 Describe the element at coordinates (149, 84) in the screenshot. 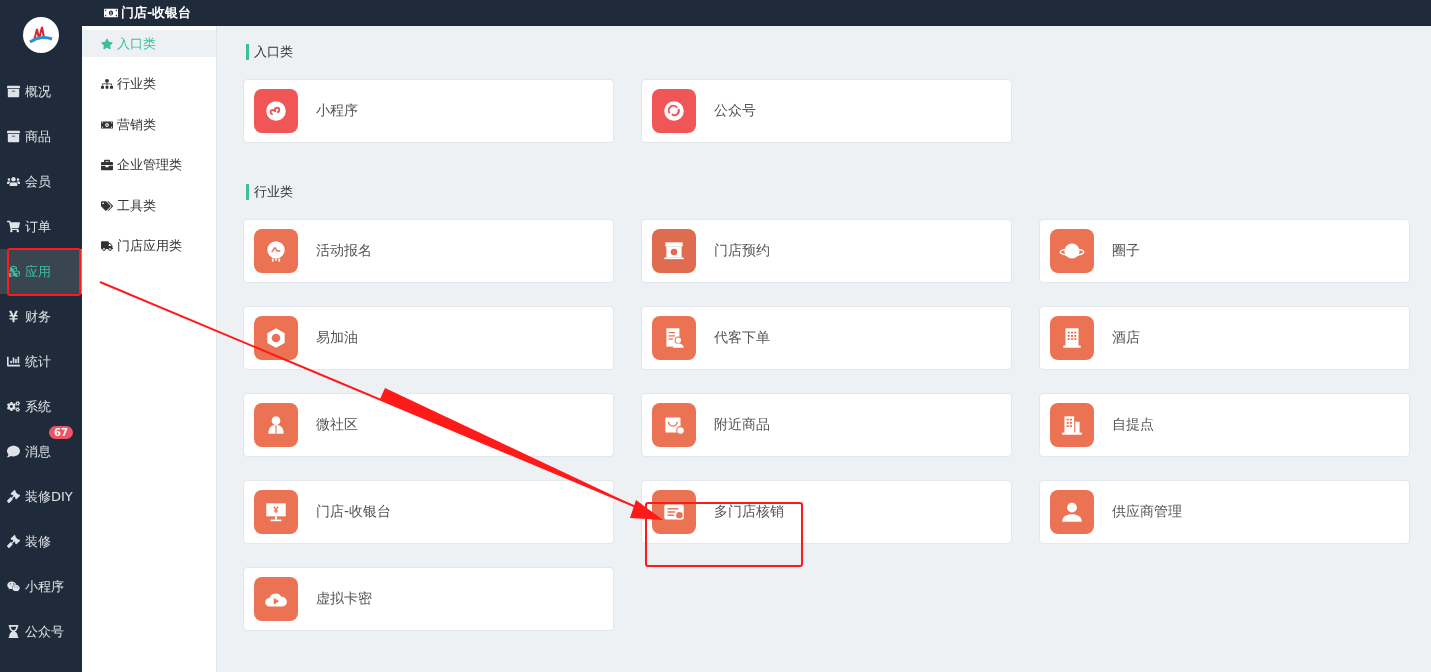

I see `category-item: 行业类` at that location.